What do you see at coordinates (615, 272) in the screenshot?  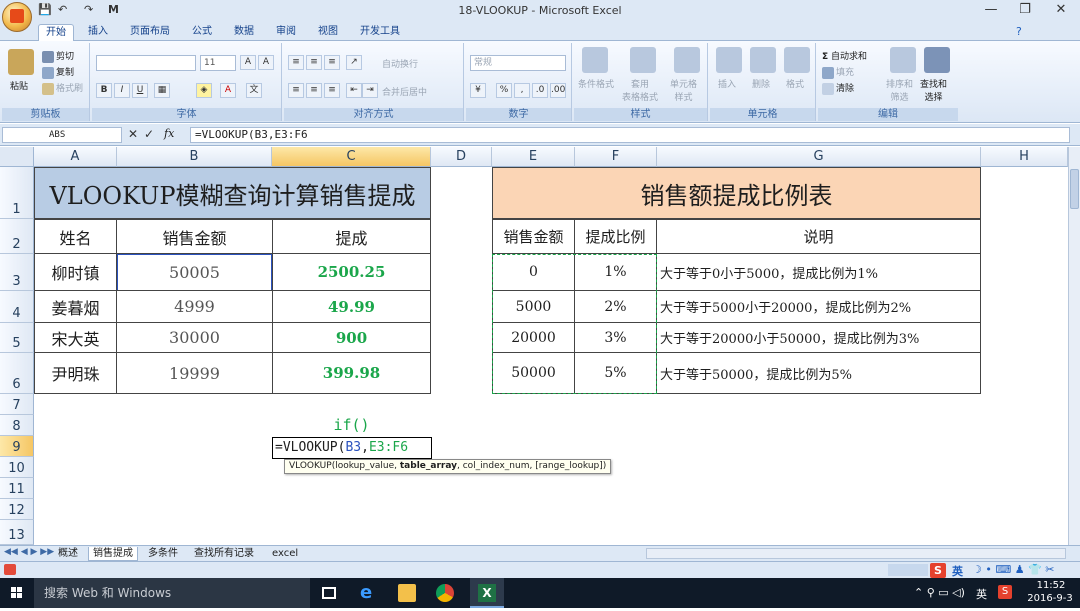 I see `cell-f3: 1%` at bounding box center [615, 272].